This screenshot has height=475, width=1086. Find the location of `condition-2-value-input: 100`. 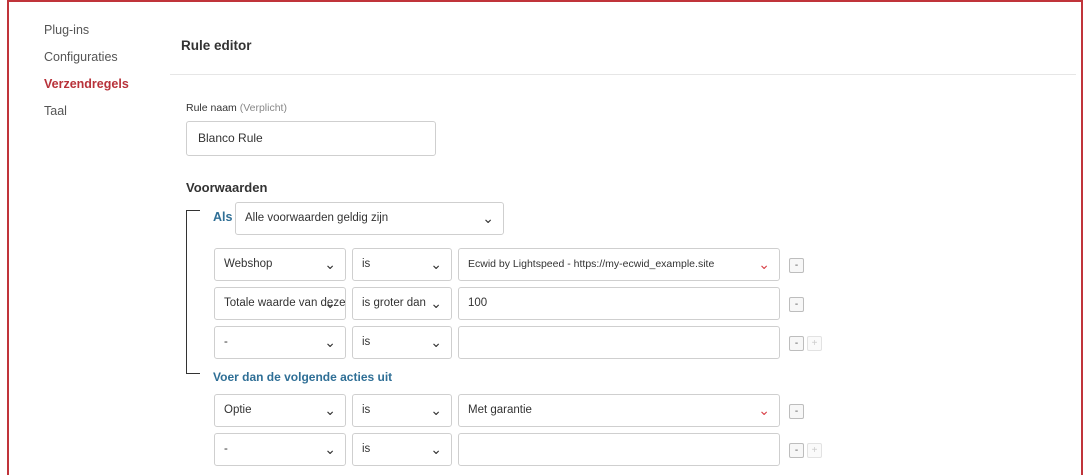

condition-2-value-input: 100 is located at coordinates (619, 303).